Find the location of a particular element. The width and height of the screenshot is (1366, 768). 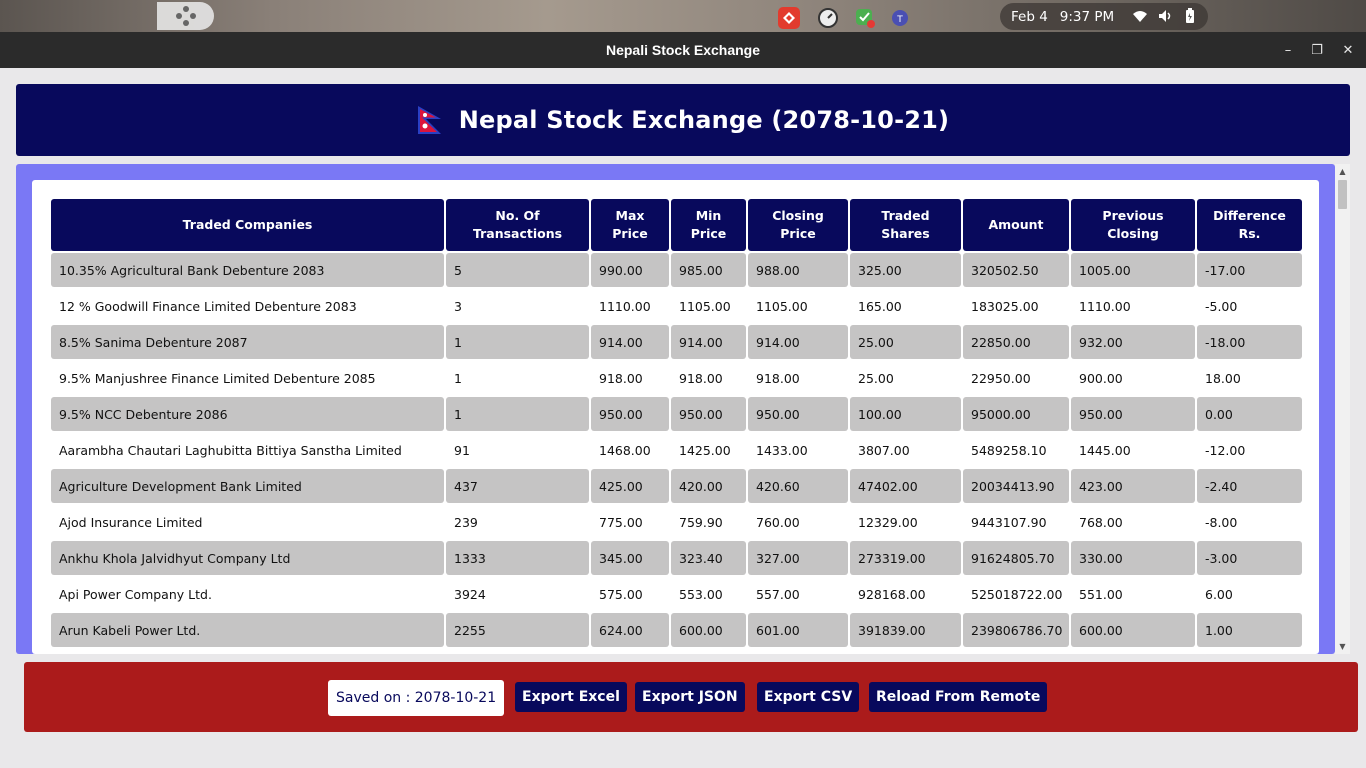

cell-traded-shares: 47402.00 is located at coordinates (905, 486).